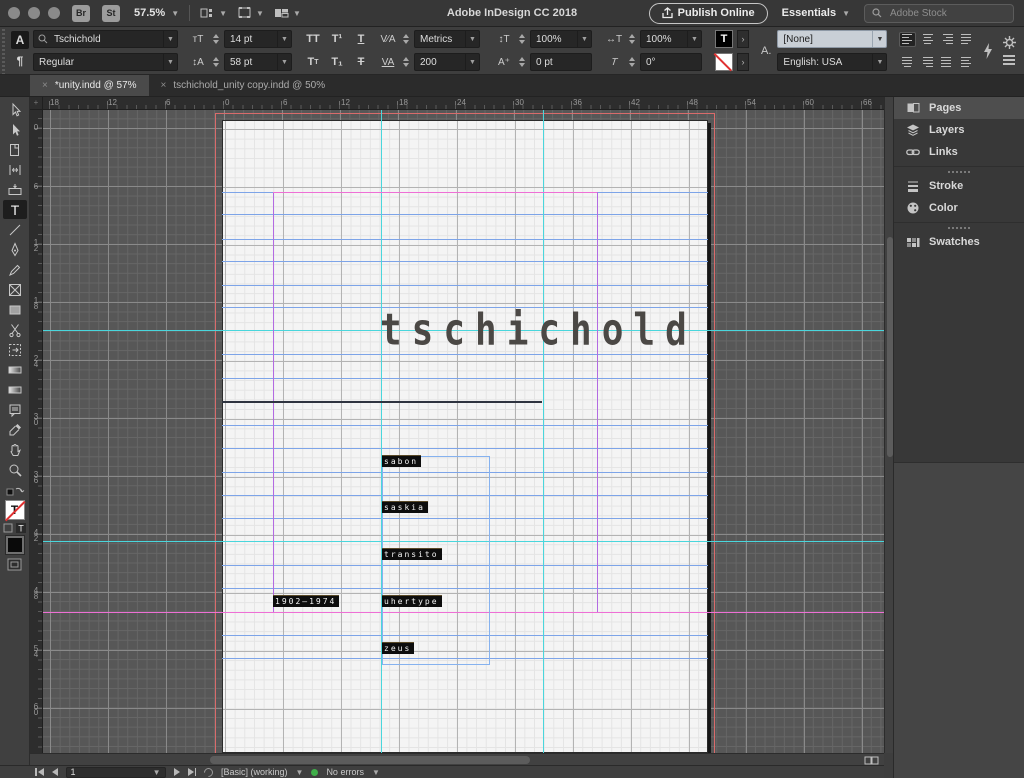 The height and width of the screenshot is (778, 1024). What do you see at coordinates (521, 62) in the screenshot?
I see `baseline-shift-stepper` at bounding box center [521, 62].